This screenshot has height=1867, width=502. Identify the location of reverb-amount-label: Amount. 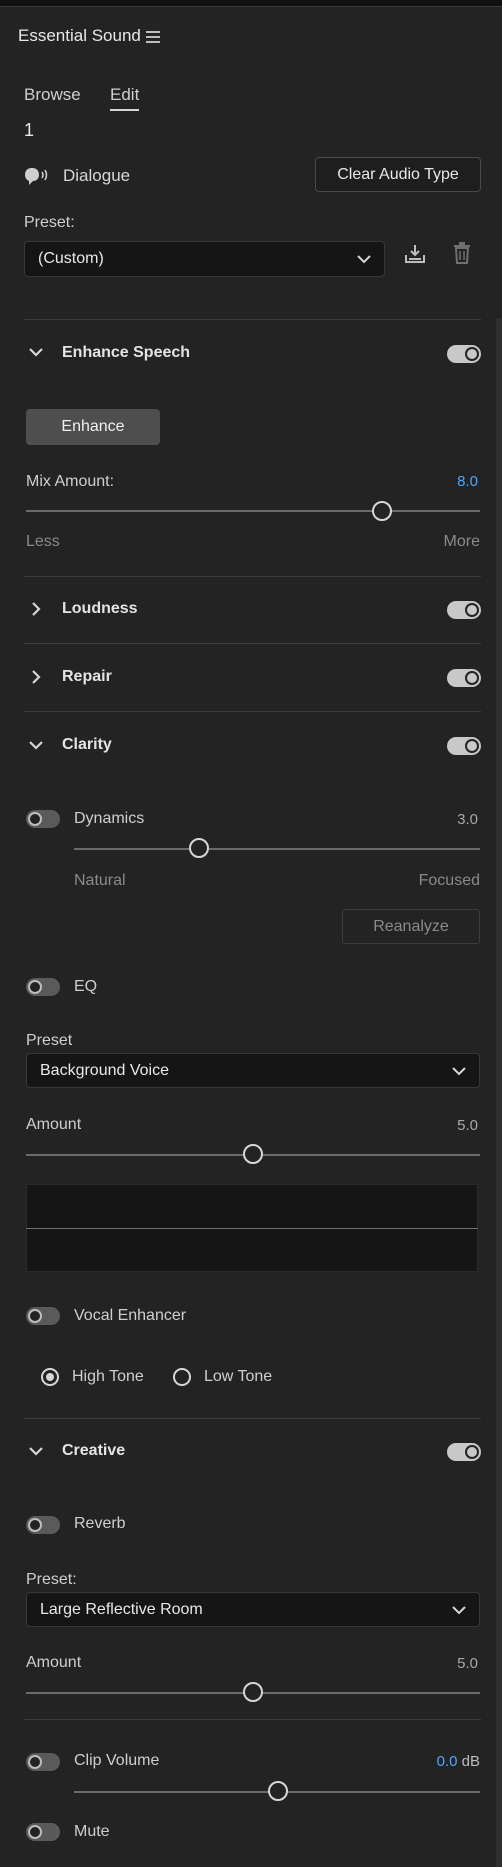
(54, 1662).